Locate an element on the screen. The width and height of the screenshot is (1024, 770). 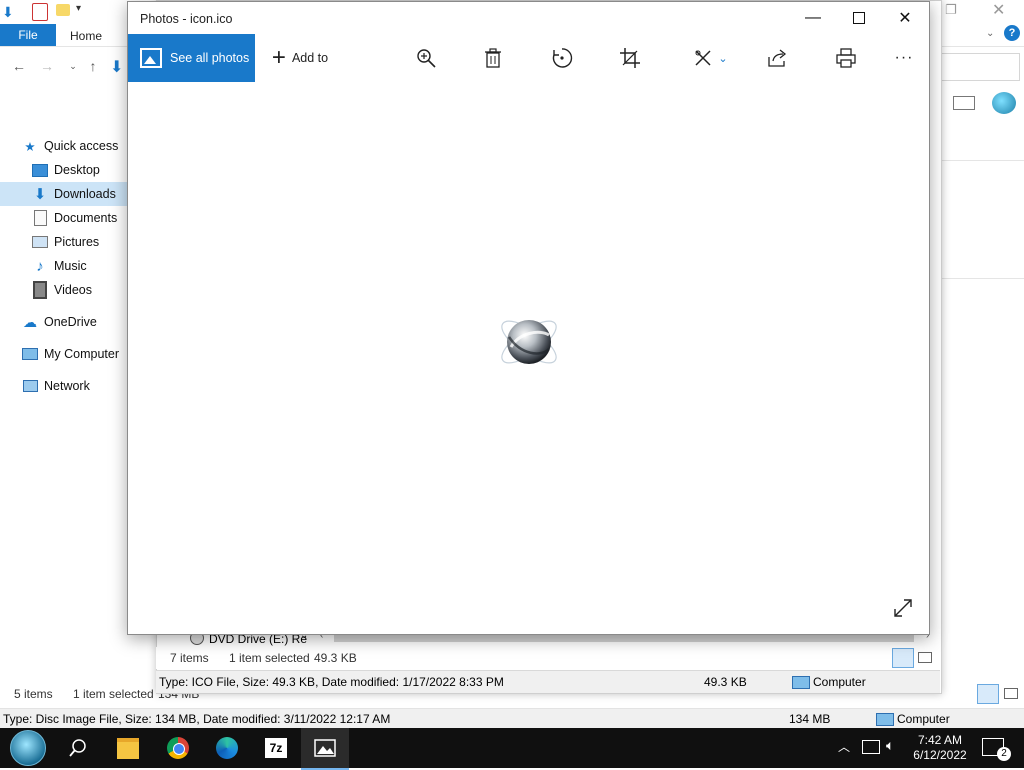
taskbar-7zip: 7z is located at coordinates (276, 748).